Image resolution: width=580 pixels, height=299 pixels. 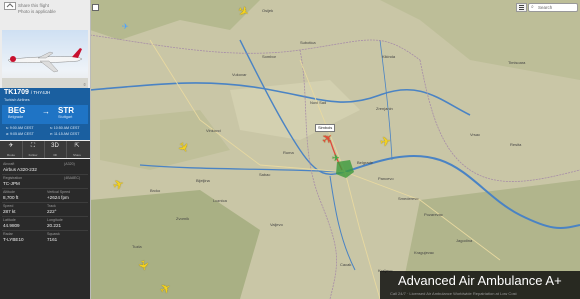 I want to click on search-input: ⌕ Search, so click(x=553, y=7).